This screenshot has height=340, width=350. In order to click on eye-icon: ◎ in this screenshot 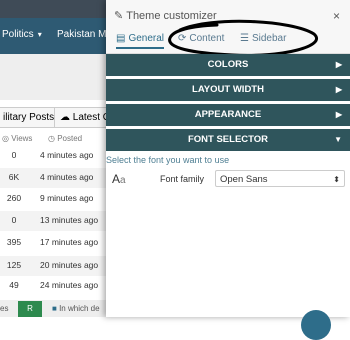, I will do `click(5, 138)`.